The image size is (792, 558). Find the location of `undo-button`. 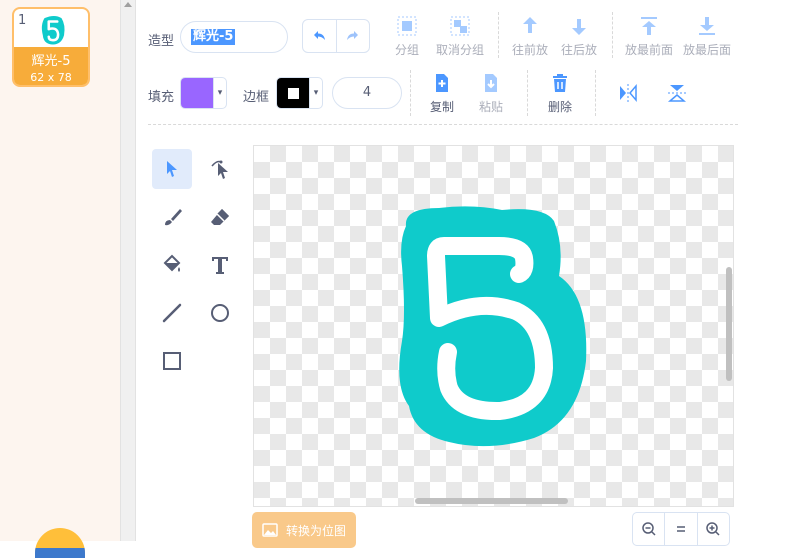

undo-button is located at coordinates (320, 36).